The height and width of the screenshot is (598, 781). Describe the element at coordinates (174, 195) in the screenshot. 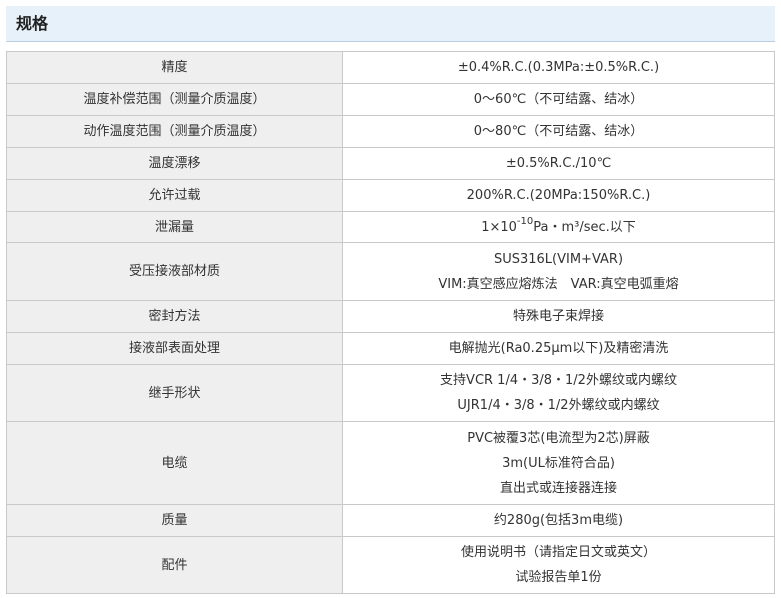

I see `spec-label: 允许过载` at that location.